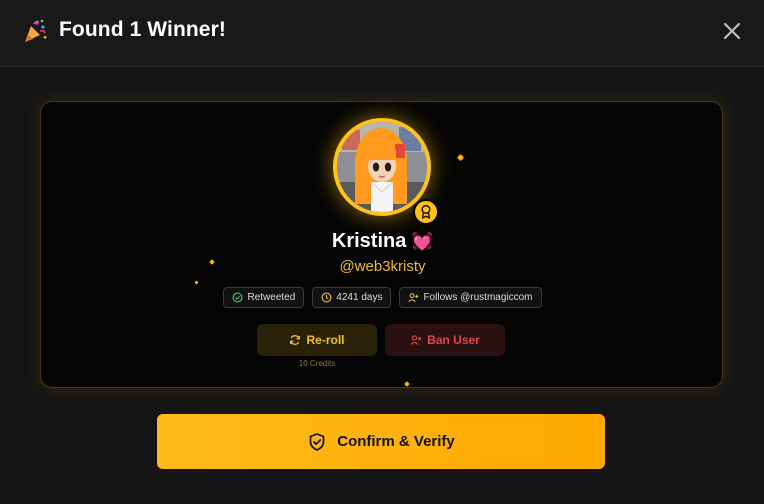  I want to click on confirm-verify-label: Confirm & Verify, so click(396, 441).